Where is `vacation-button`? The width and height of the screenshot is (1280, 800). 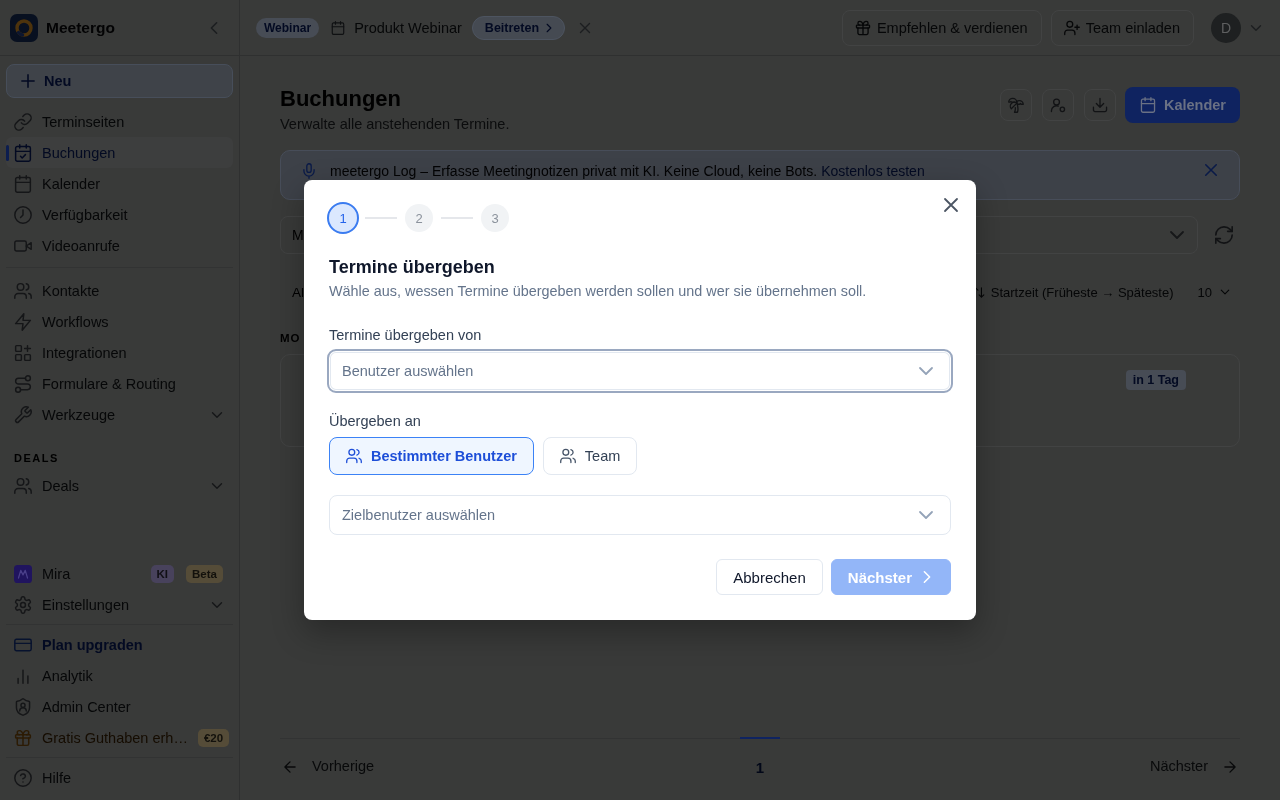 vacation-button is located at coordinates (1015, 105).